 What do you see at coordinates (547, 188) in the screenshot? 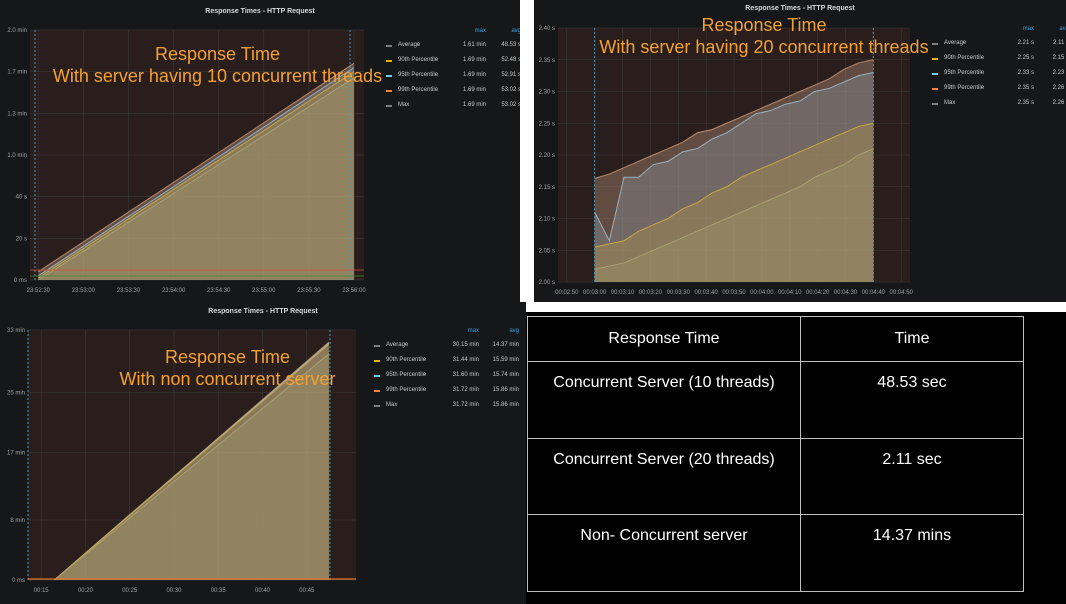
I see `y-tick-label: 2.15 s` at bounding box center [547, 188].